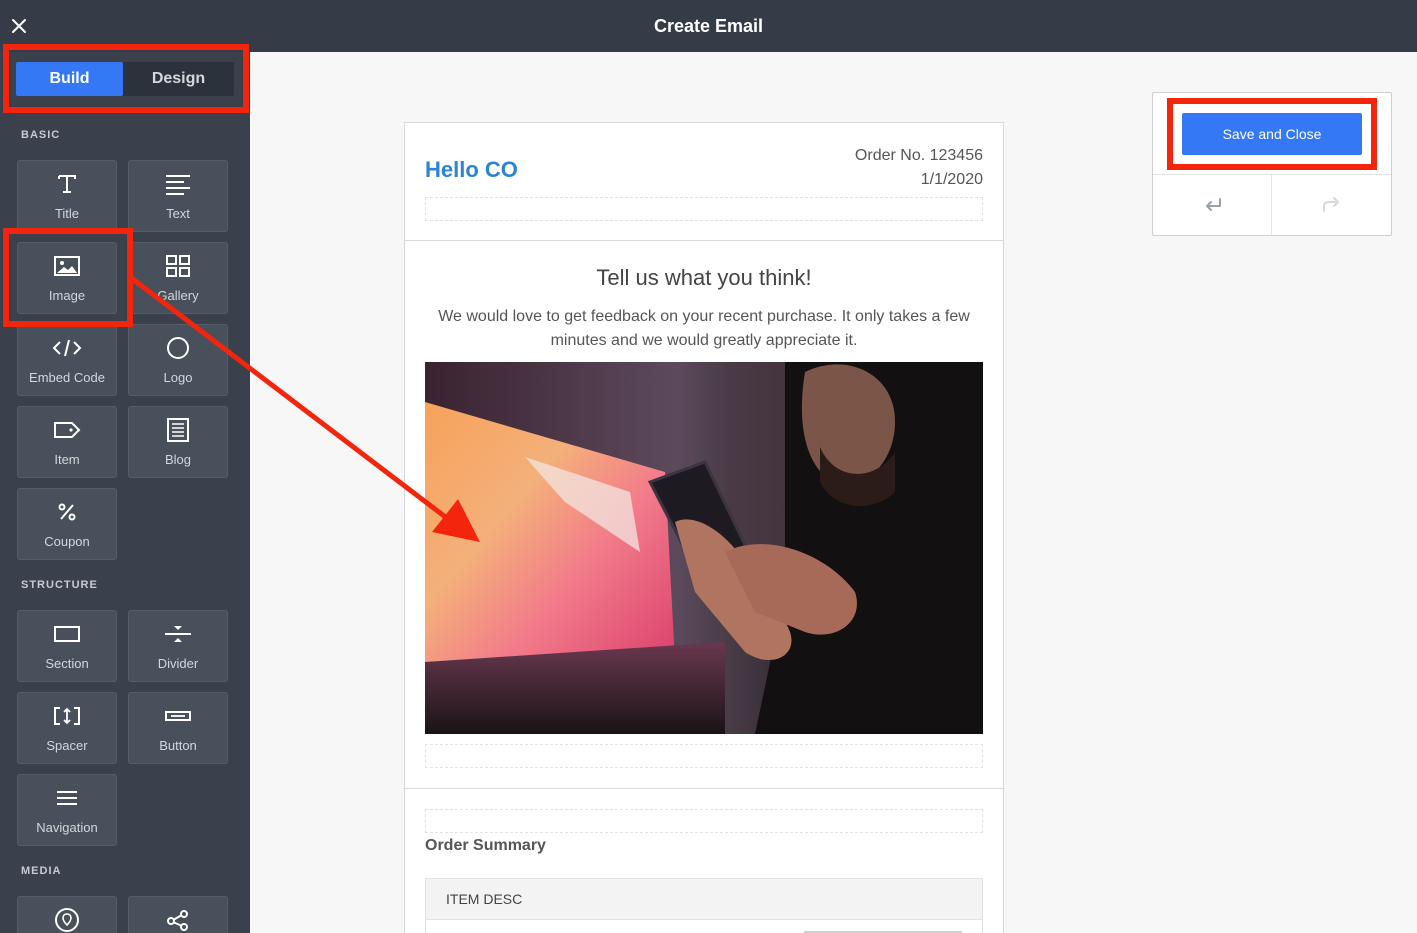 This screenshot has height=933, width=1417. What do you see at coordinates (67, 745) in the screenshot?
I see `tile-label: Spacer` at bounding box center [67, 745].